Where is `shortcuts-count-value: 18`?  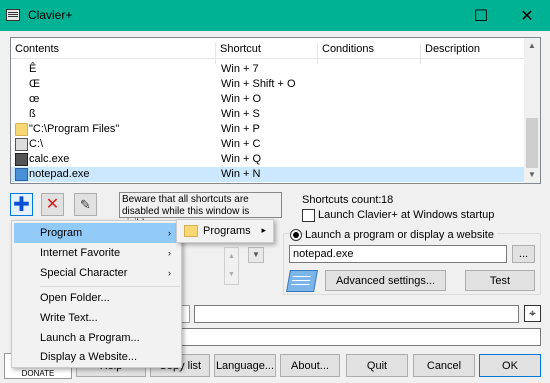 shortcuts-count-value: 18 is located at coordinates (387, 200).